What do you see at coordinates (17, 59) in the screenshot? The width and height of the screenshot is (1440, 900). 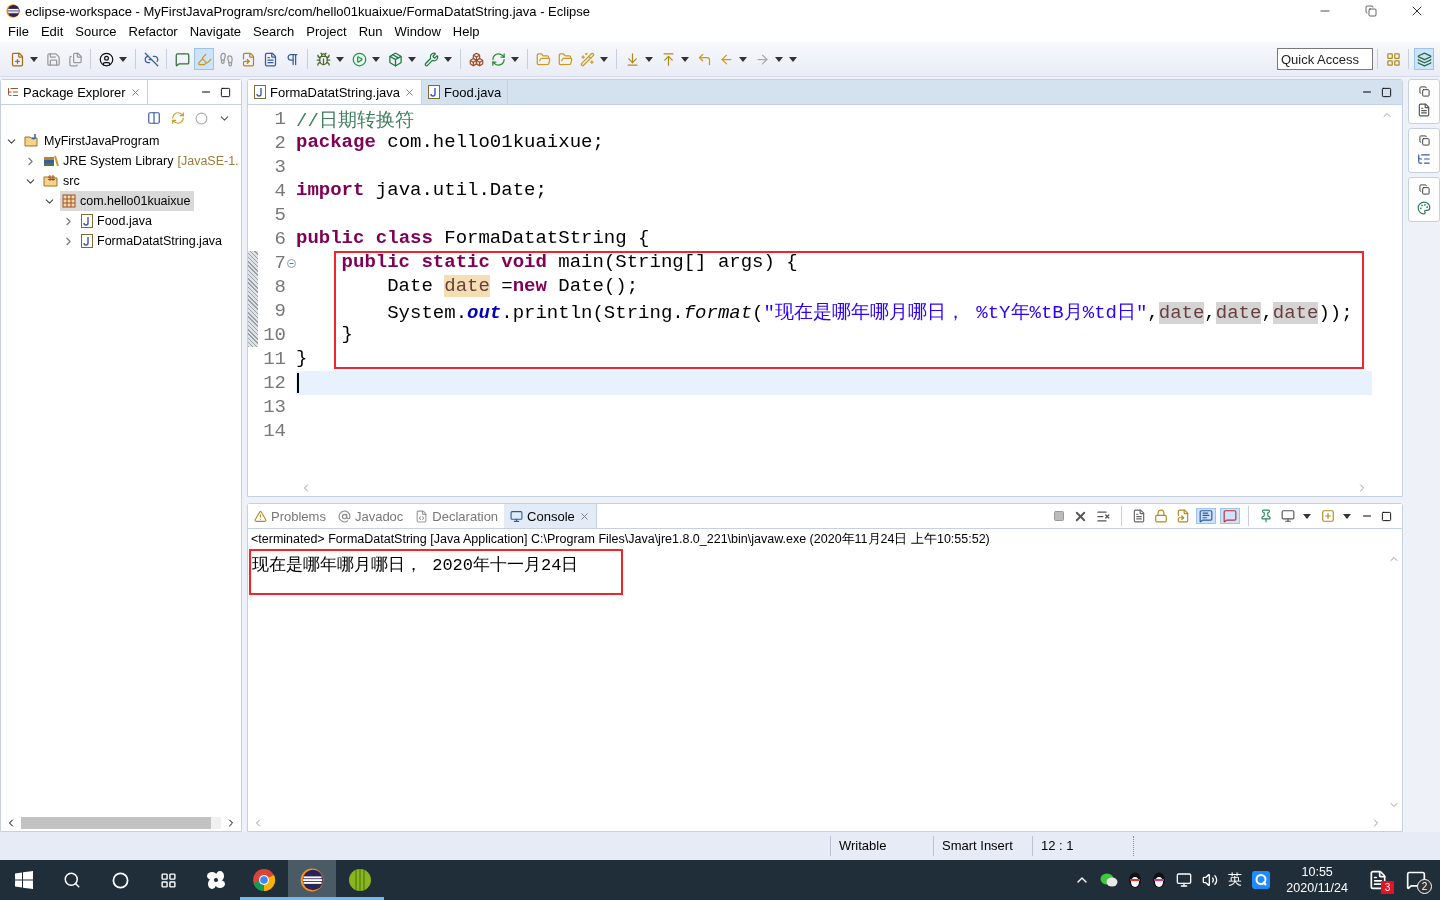 I see `new-file-icon` at bounding box center [17, 59].